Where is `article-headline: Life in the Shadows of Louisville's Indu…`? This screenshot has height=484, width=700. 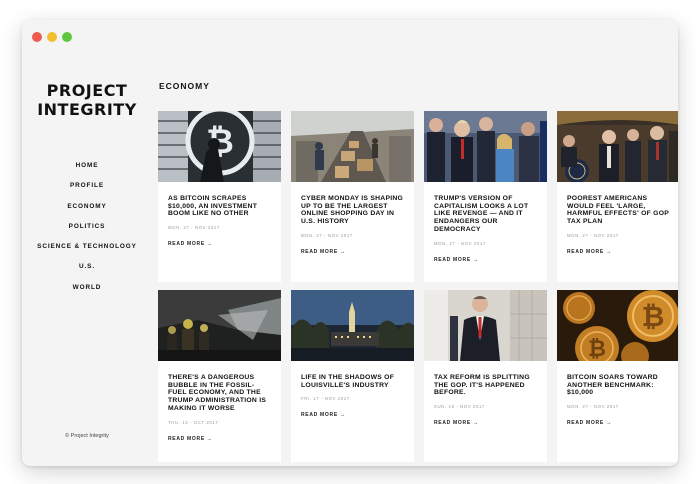
article-headline: Life in the Shadows of Louisville's Indu… is located at coordinates (353, 381).